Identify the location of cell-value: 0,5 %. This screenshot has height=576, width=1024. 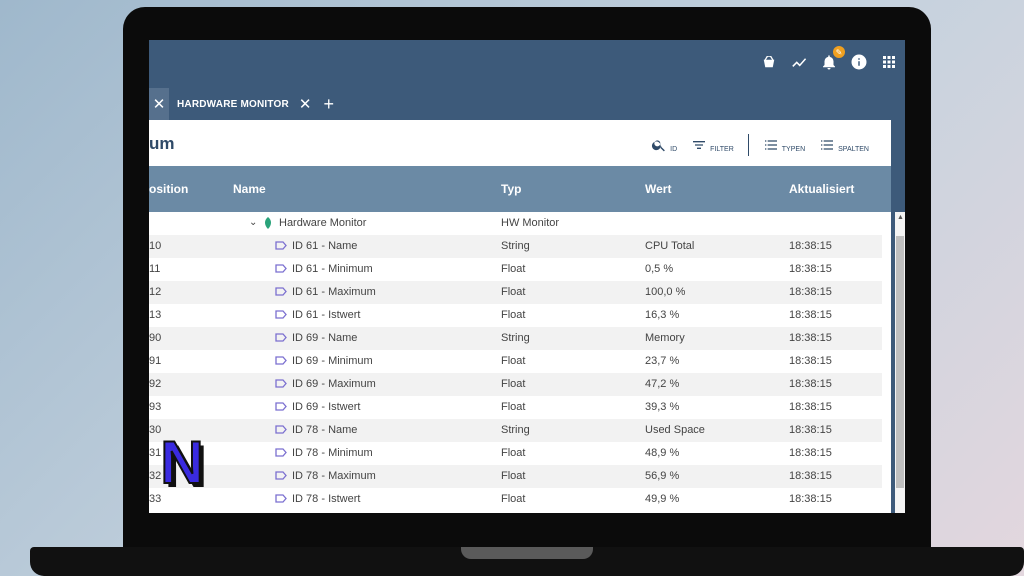
(659, 269).